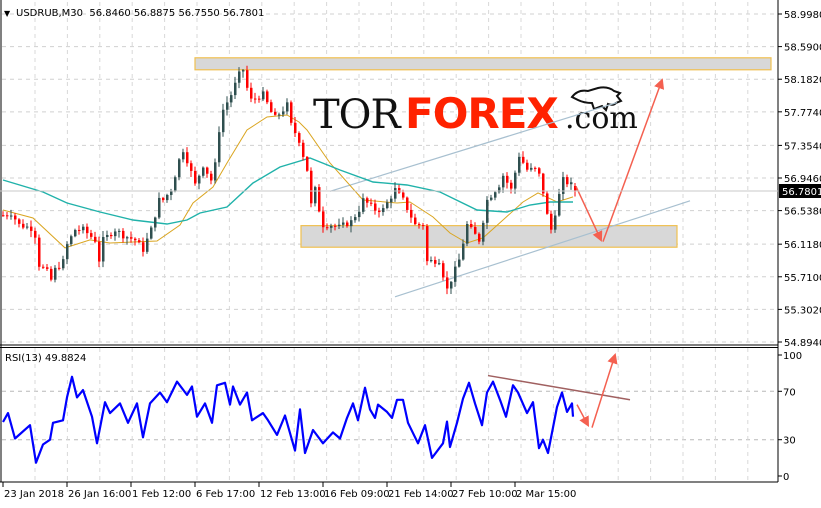 Image resolution: width=821 pixels, height=508 pixels. Describe the element at coordinates (225, 494) in the screenshot. I see `time-tick-label: 6 Feb 17:00` at that location.